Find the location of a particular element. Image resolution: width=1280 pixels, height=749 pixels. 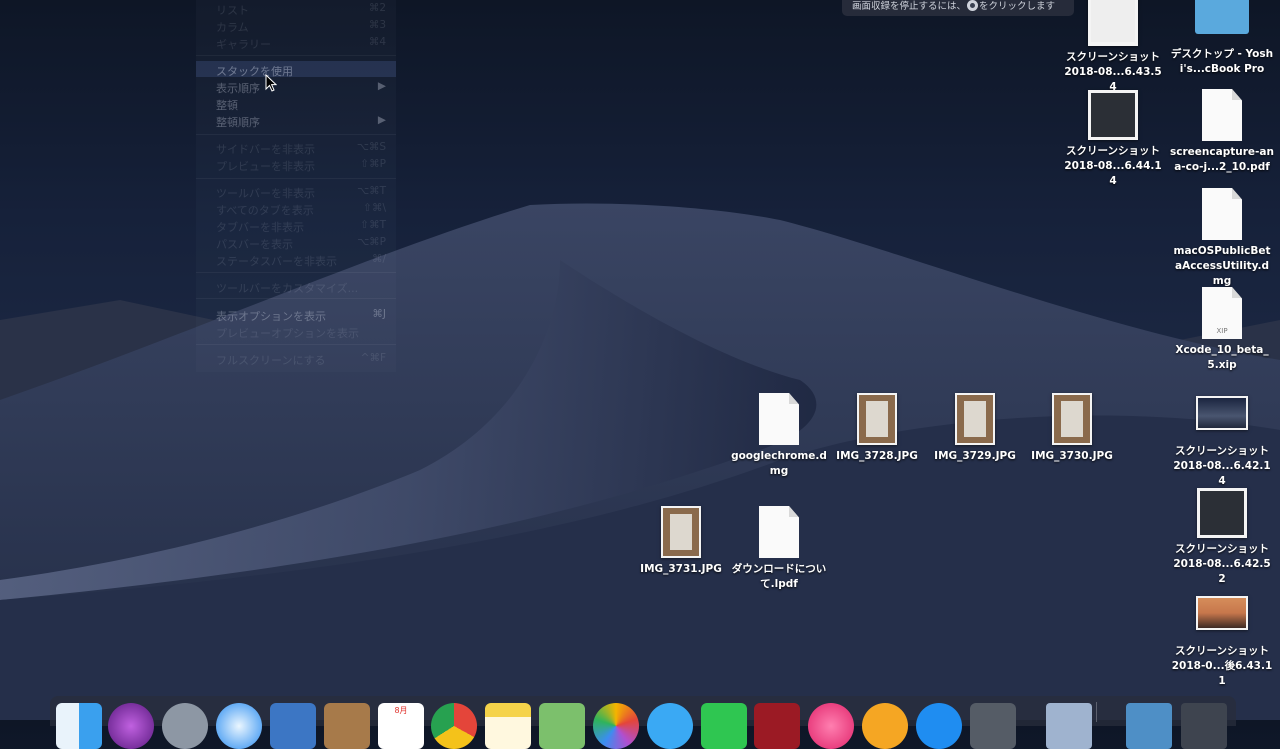

desktop-icon-xip: XIP Xcode_10_beta_5.xip is located at coordinates (1222, 330).